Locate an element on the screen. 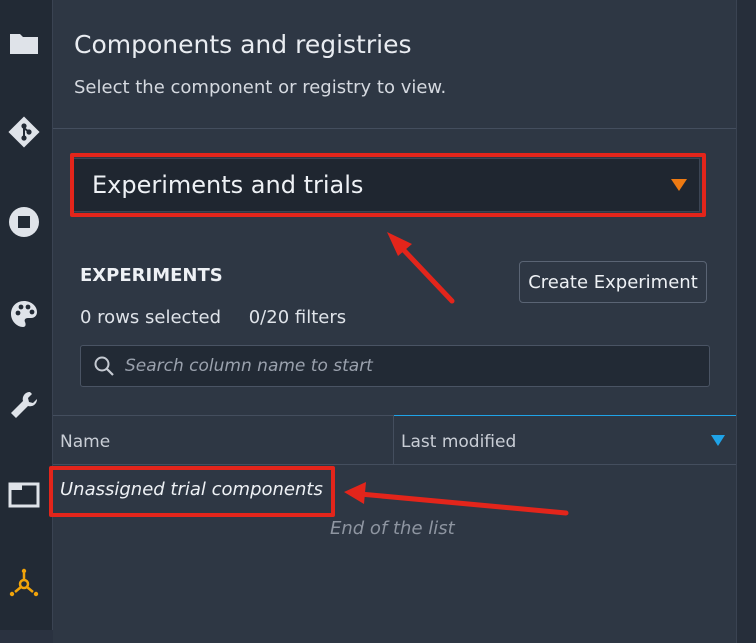 This screenshot has height=643, width=756. sidebar-footer is located at coordinates (26, 636).